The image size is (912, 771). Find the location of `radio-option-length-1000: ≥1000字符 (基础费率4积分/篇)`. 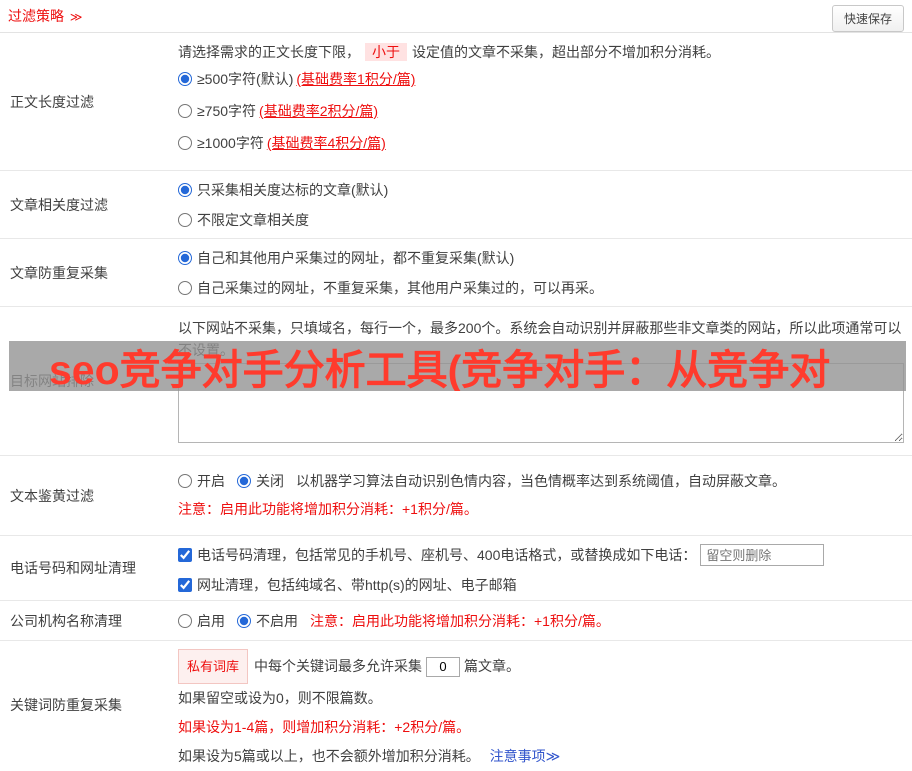

radio-option-length-1000: ≥1000字符 (基础费率4积分/篇) is located at coordinates (541, 143).